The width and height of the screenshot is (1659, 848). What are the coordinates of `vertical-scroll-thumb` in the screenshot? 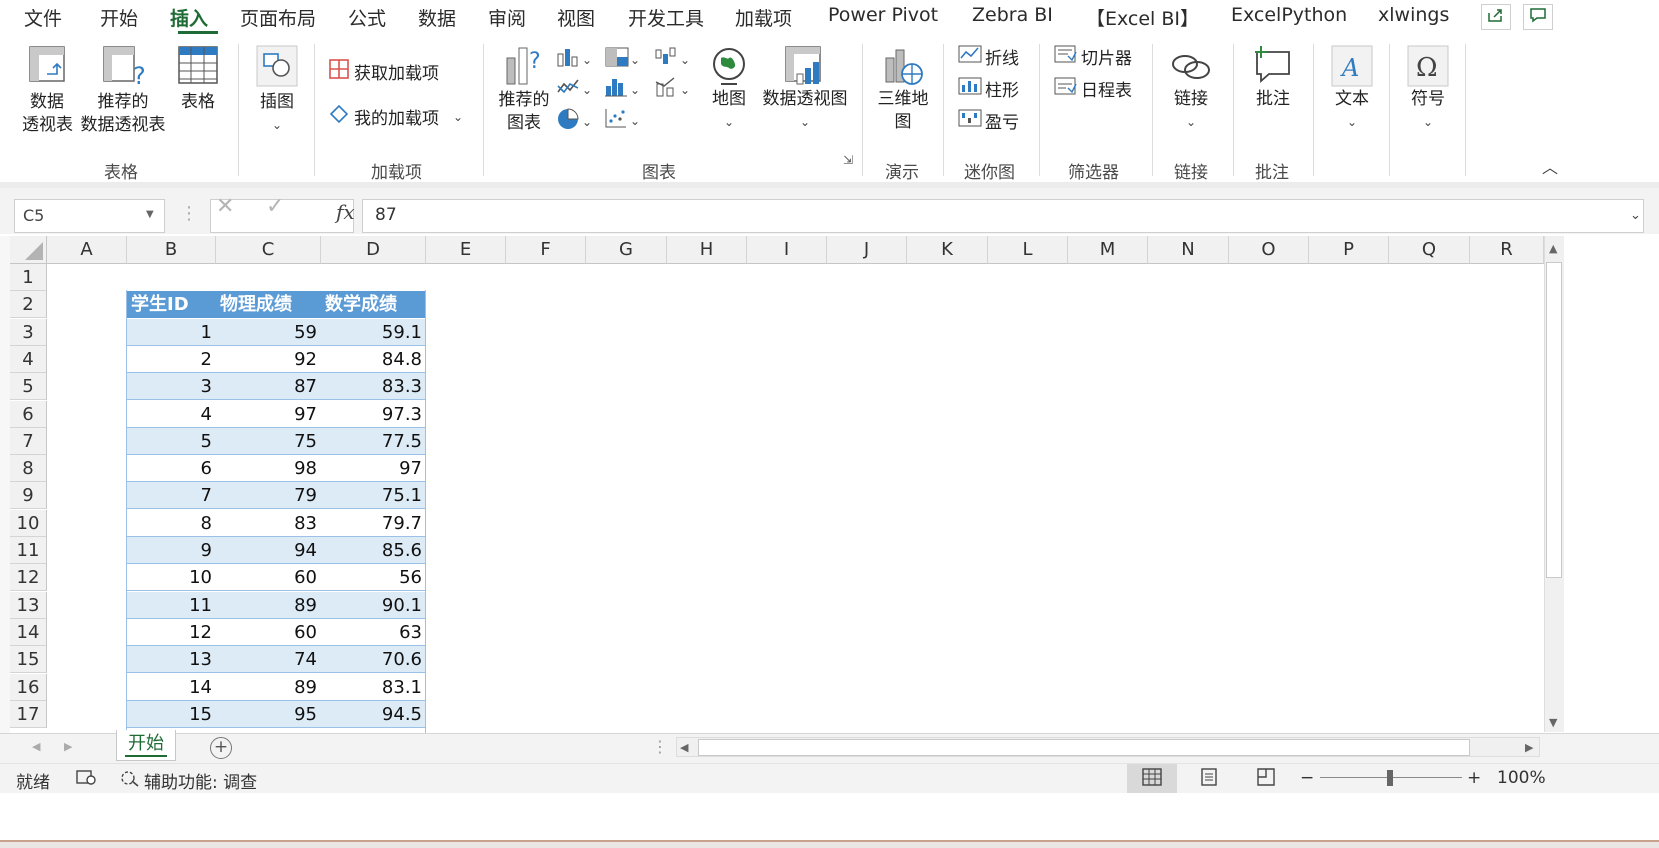 It's located at (1554, 420).